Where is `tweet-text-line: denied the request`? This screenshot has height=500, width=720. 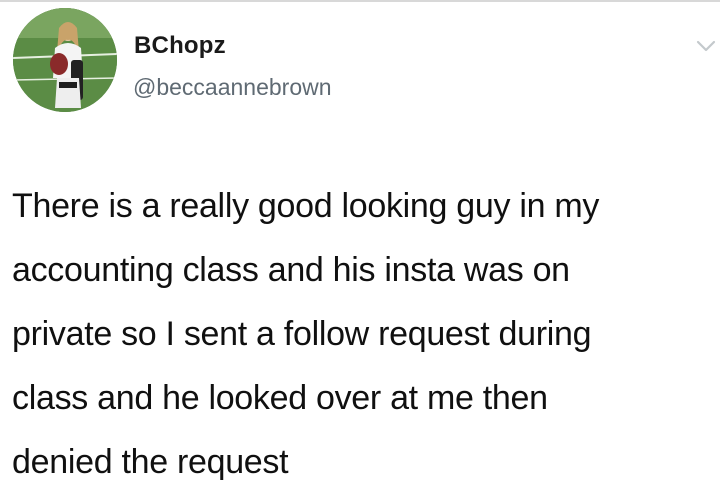
tweet-text-line: denied the request is located at coordinates (150, 462).